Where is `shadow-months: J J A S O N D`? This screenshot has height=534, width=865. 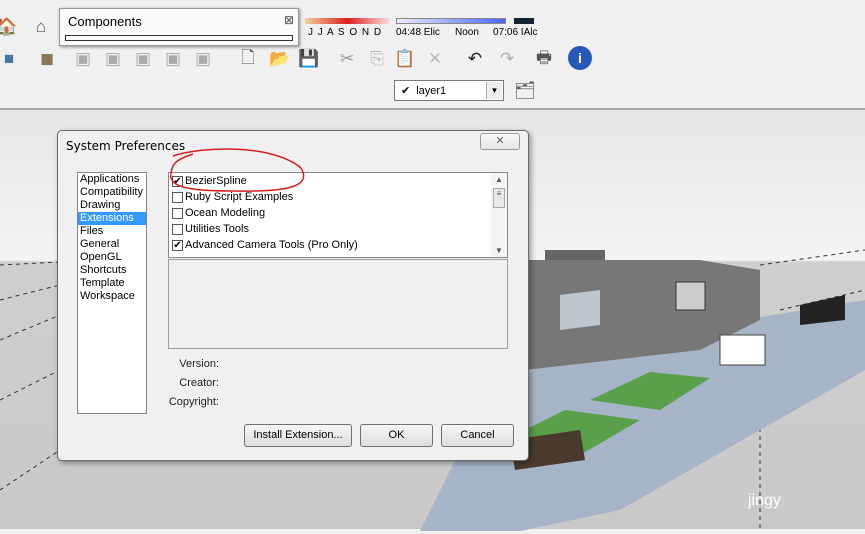
shadow-months: J J A S O N D is located at coordinates (345, 32).